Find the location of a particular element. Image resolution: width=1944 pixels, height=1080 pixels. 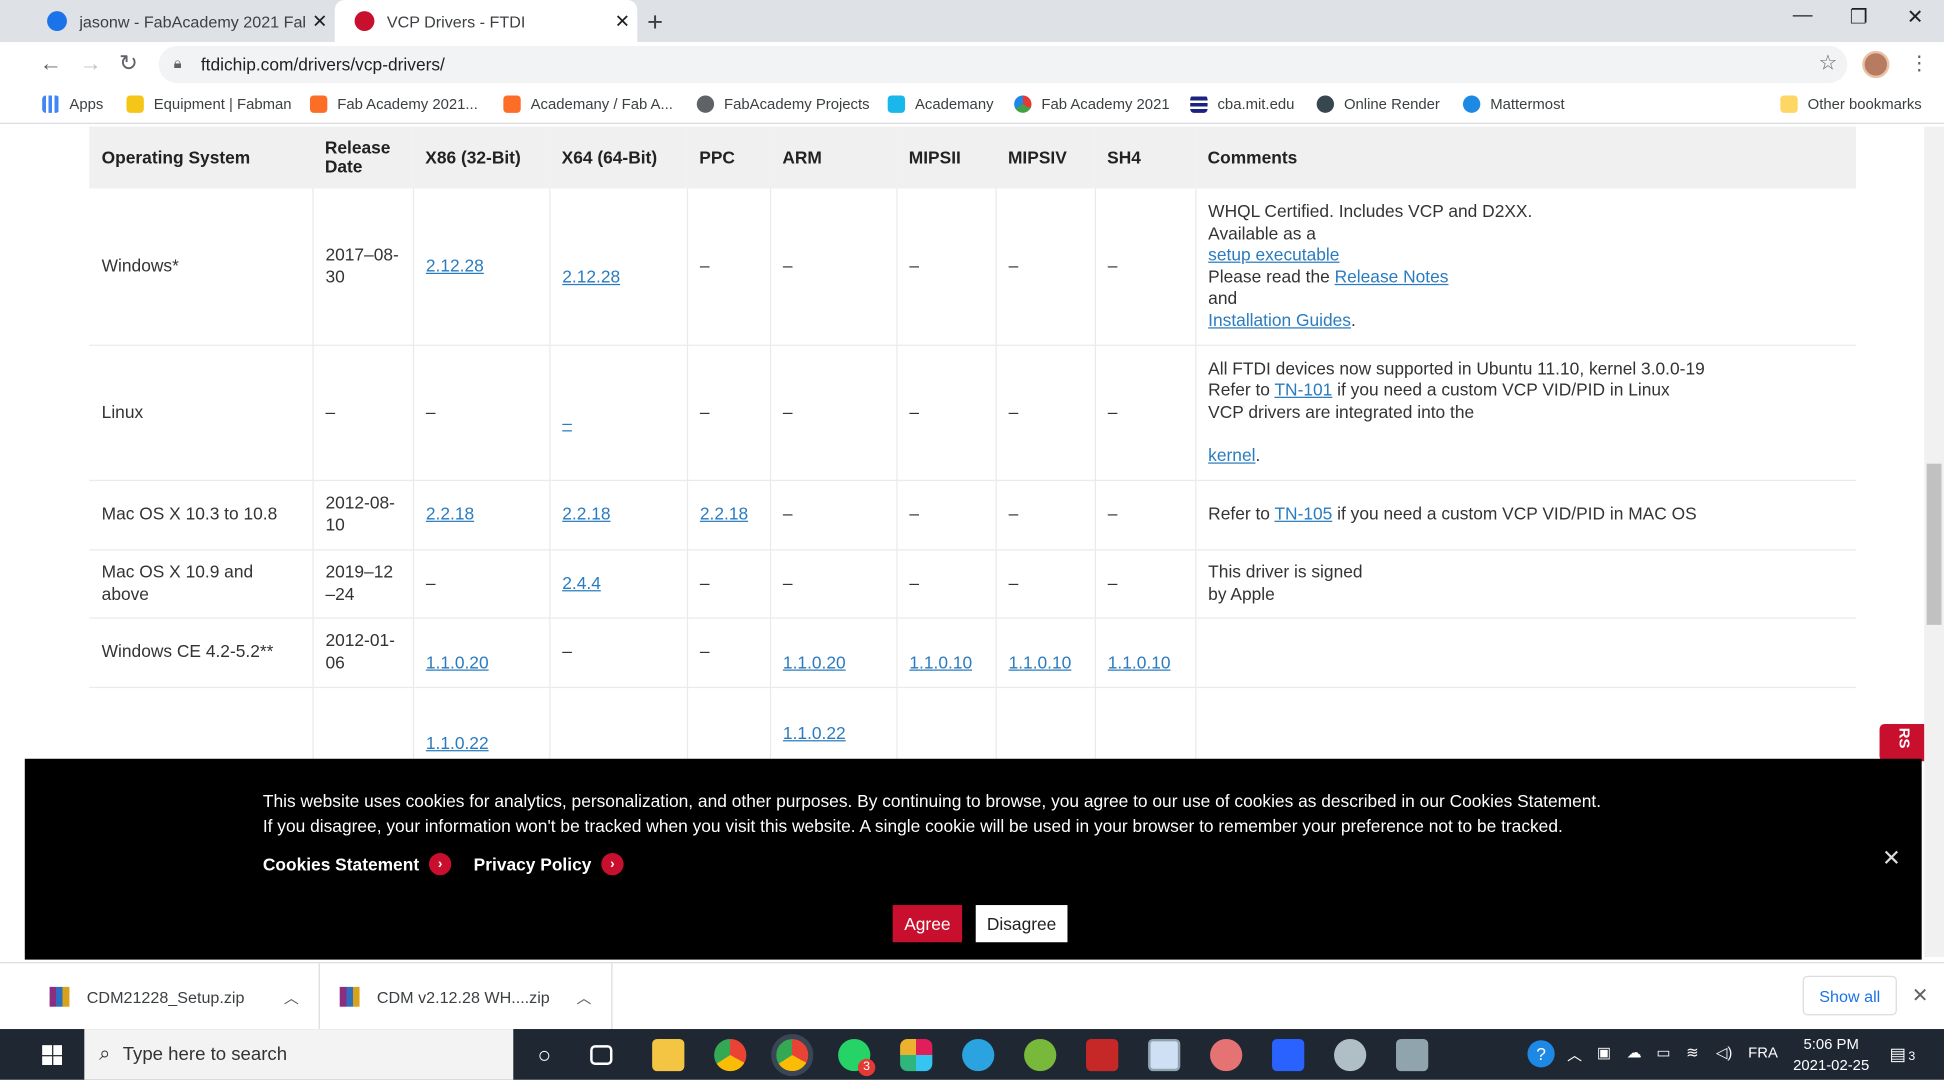

mipsii-cell: – is located at coordinates (946, 267).